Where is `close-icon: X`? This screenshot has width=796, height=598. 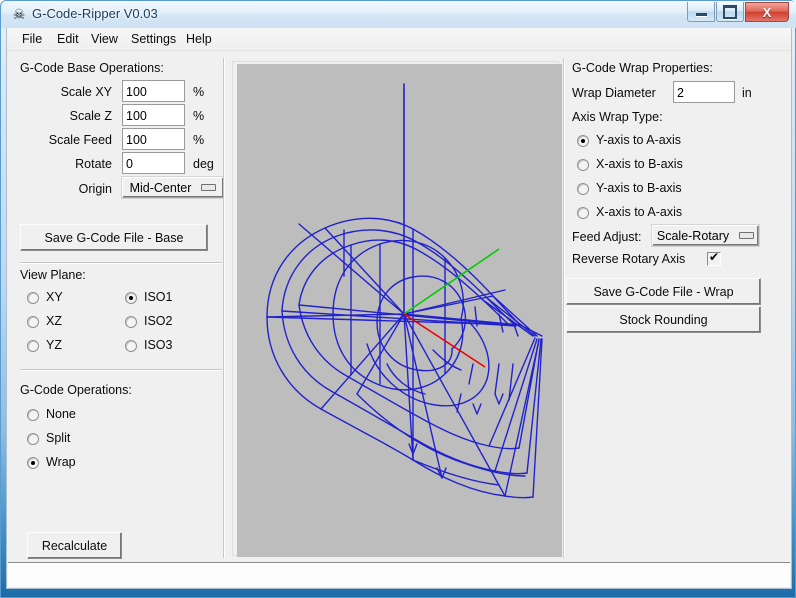 close-icon: X is located at coordinates (767, 12).